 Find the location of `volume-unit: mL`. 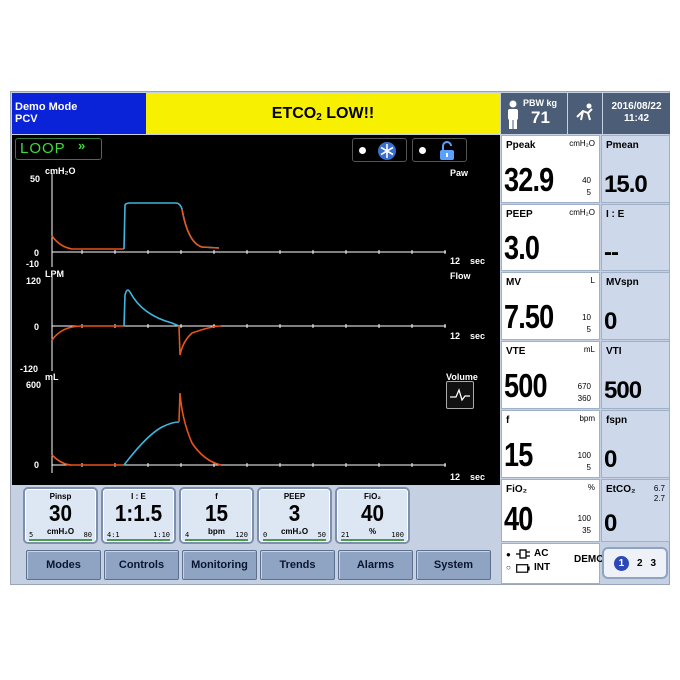

volume-unit: mL is located at coordinates (52, 377).